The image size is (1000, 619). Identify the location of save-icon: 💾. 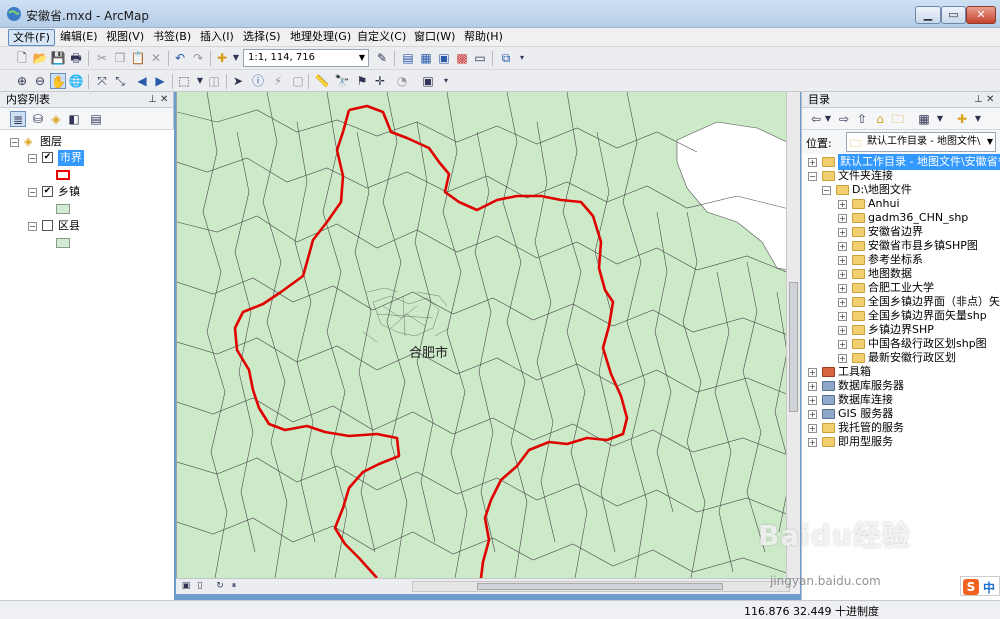
(58, 58).